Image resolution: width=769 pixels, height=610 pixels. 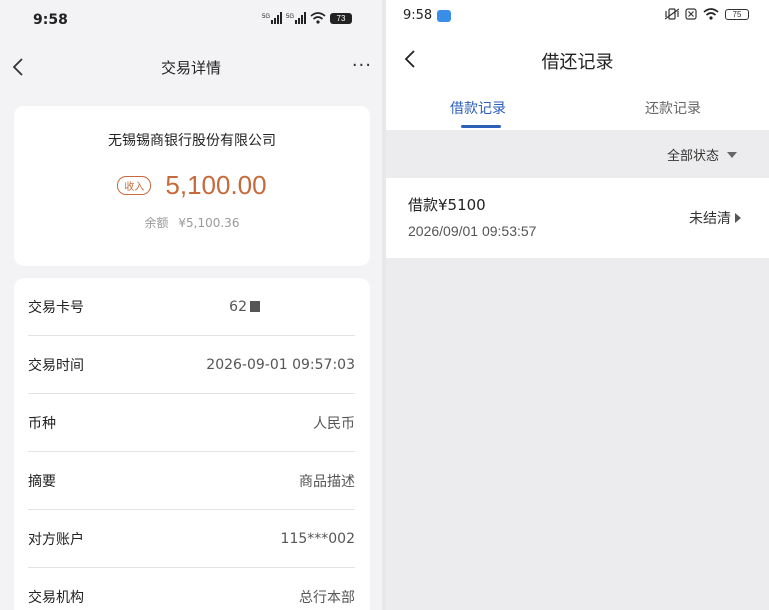 I want to click on status-filter-dropdown: 全部状态, so click(x=702, y=154).